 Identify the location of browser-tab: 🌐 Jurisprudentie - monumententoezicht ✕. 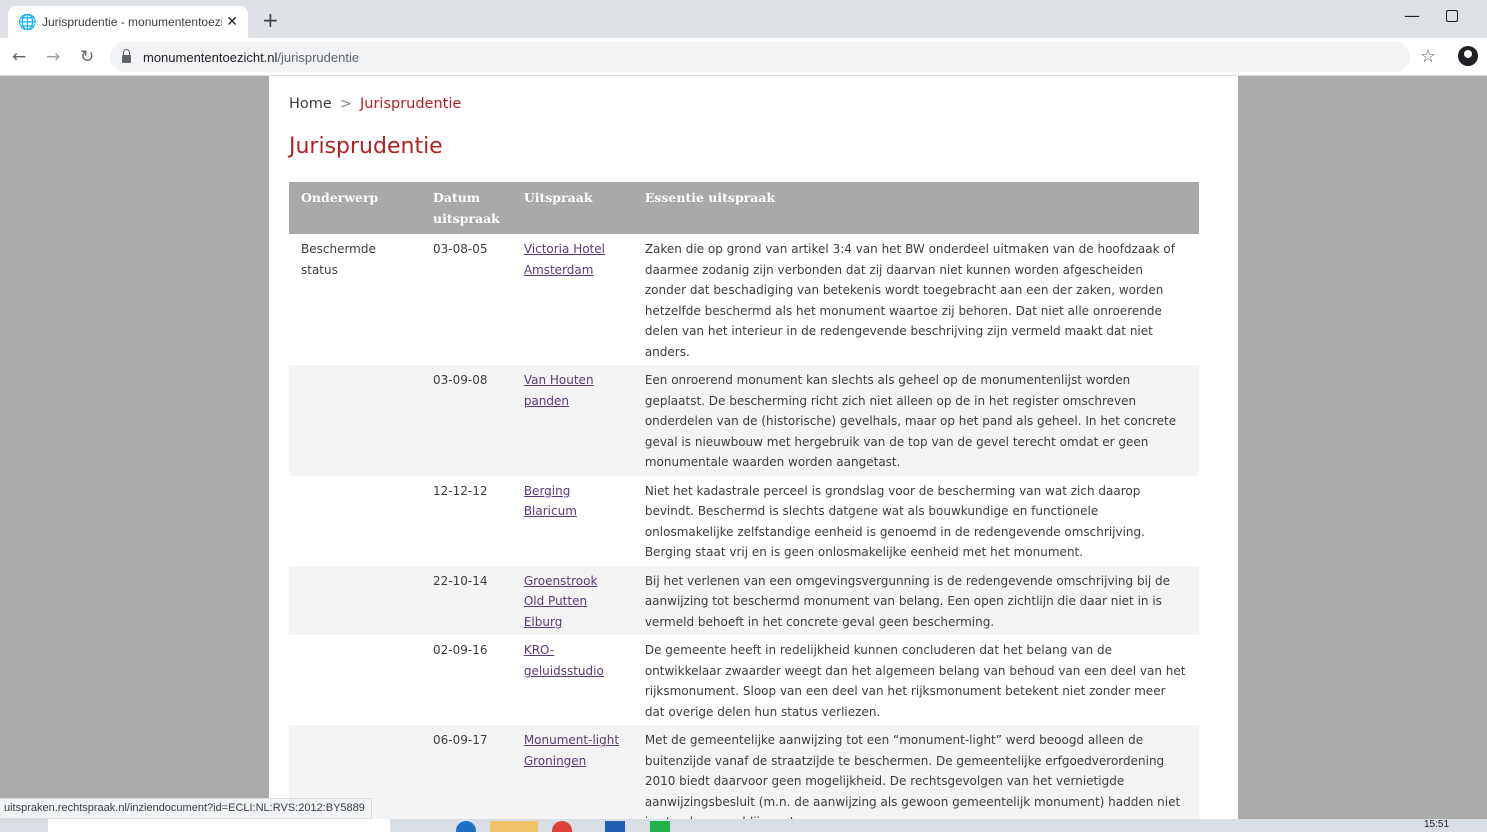
(128, 22).